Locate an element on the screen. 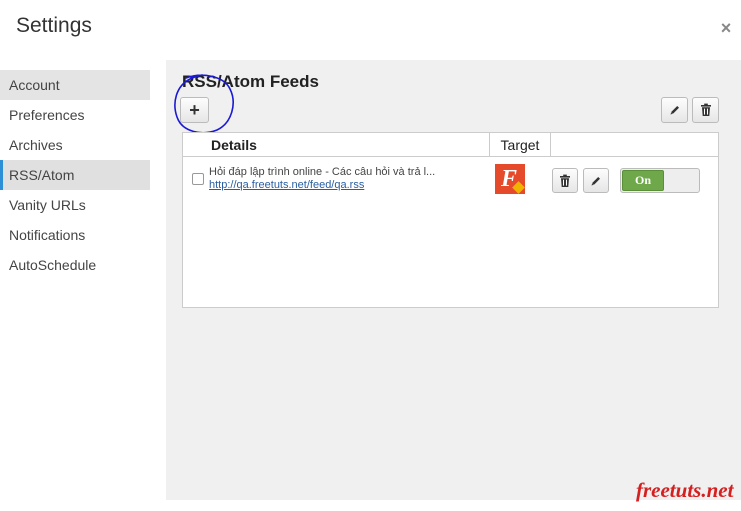 This screenshot has width=741, height=511. sidebar-item-archives: Archives is located at coordinates (75, 145).